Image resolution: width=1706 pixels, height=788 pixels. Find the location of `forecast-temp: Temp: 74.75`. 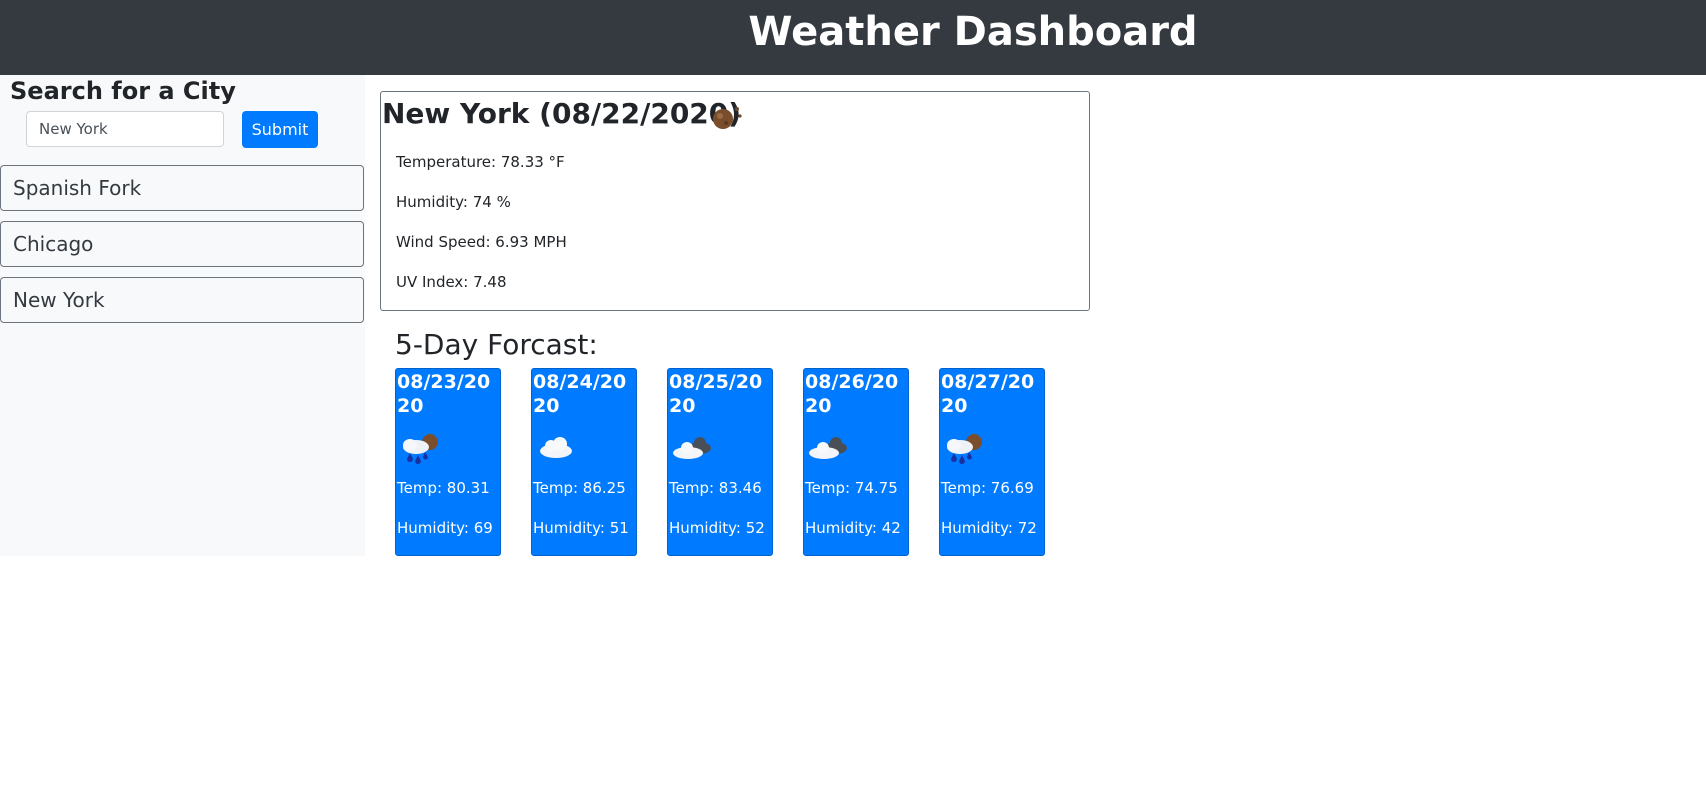

forecast-temp: Temp: 74.75 is located at coordinates (851, 488).